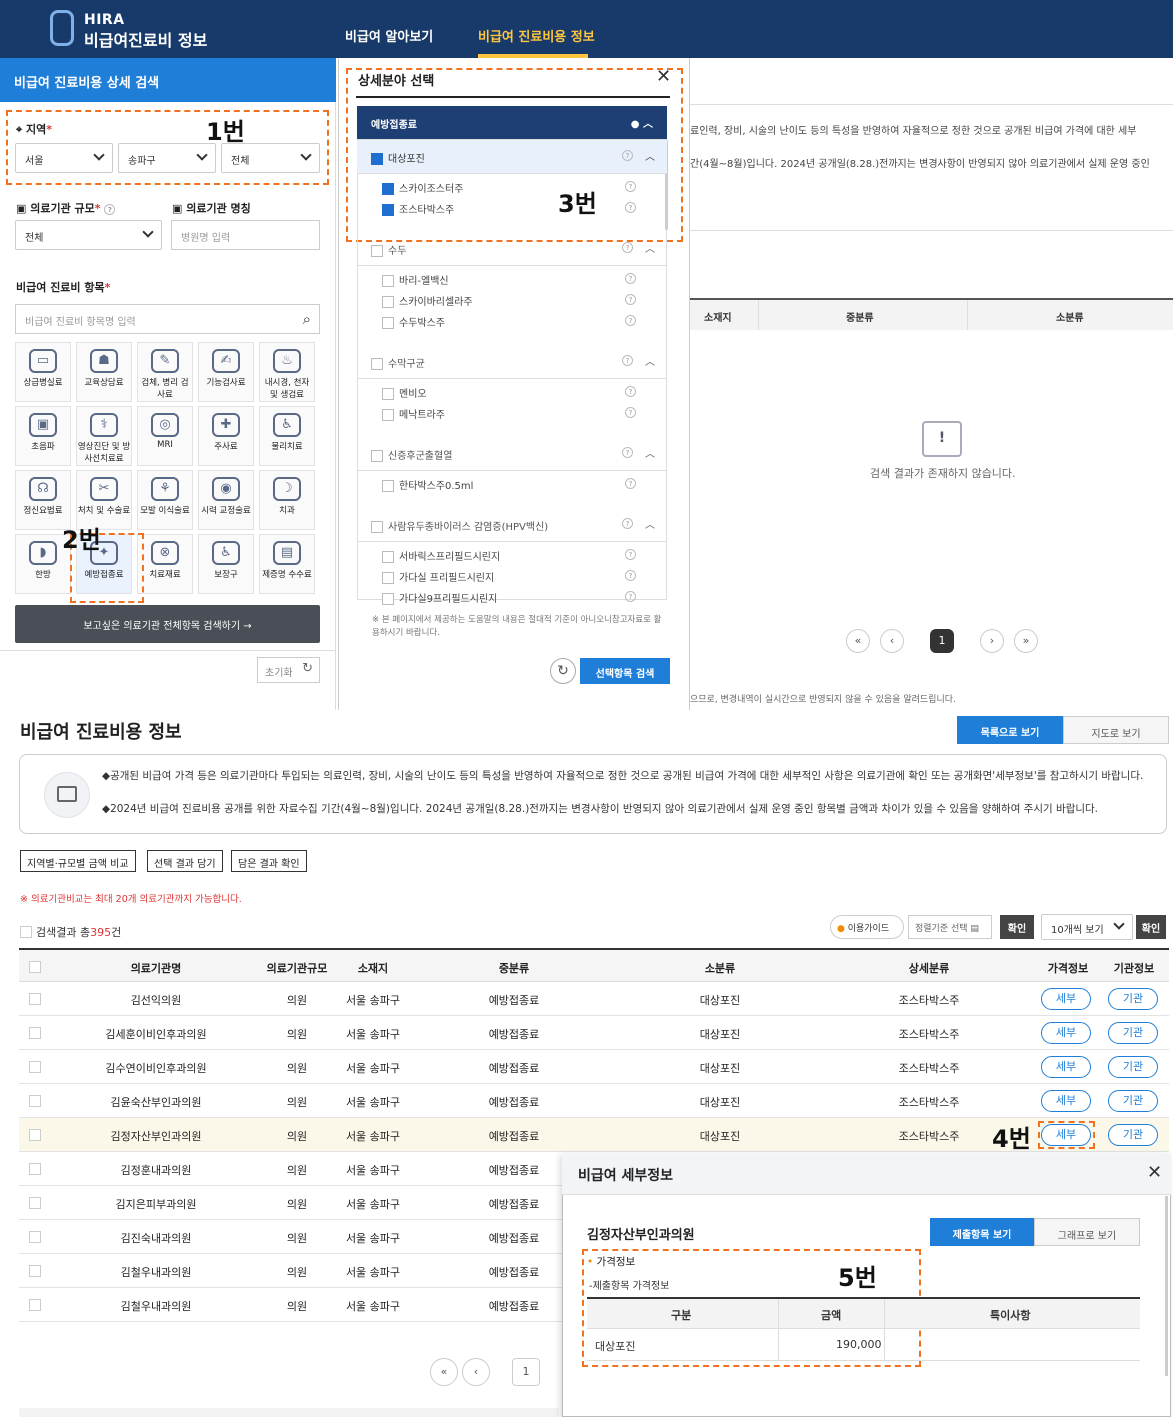 The image size is (1173, 1417). I want to click on category-19: ♿ 보장구, so click(226, 564).